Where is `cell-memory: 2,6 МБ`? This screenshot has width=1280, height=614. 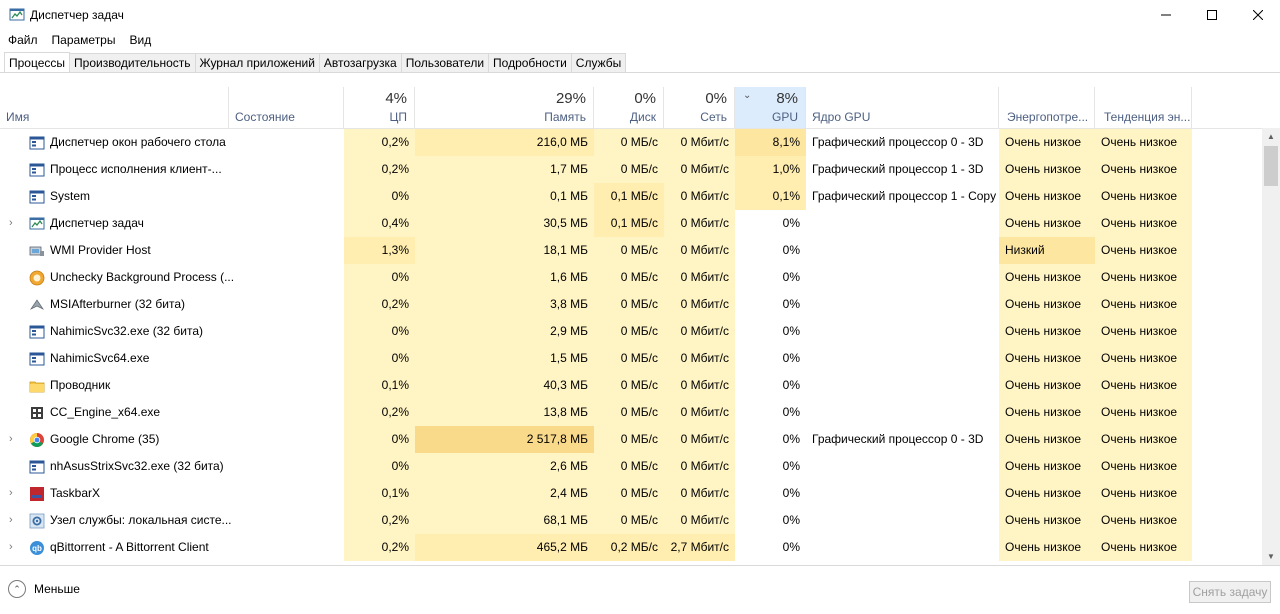
cell-memory: 2,6 МБ is located at coordinates (504, 466).